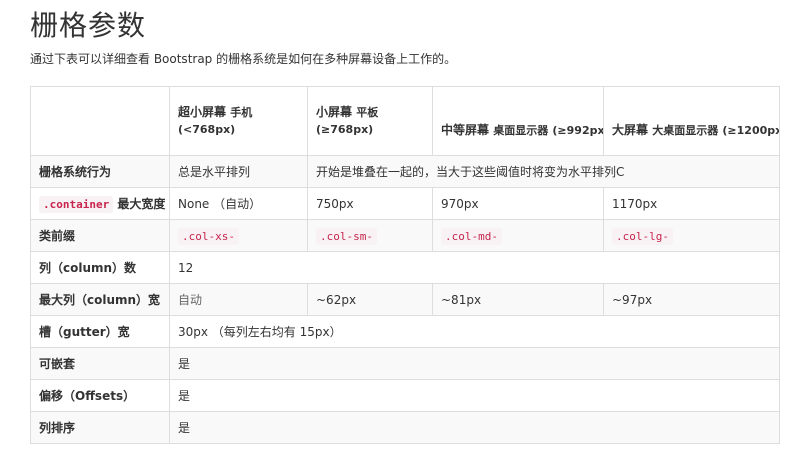 This screenshot has width=800, height=456. I want to click on prefix-code: .col-sm-, so click(346, 236).